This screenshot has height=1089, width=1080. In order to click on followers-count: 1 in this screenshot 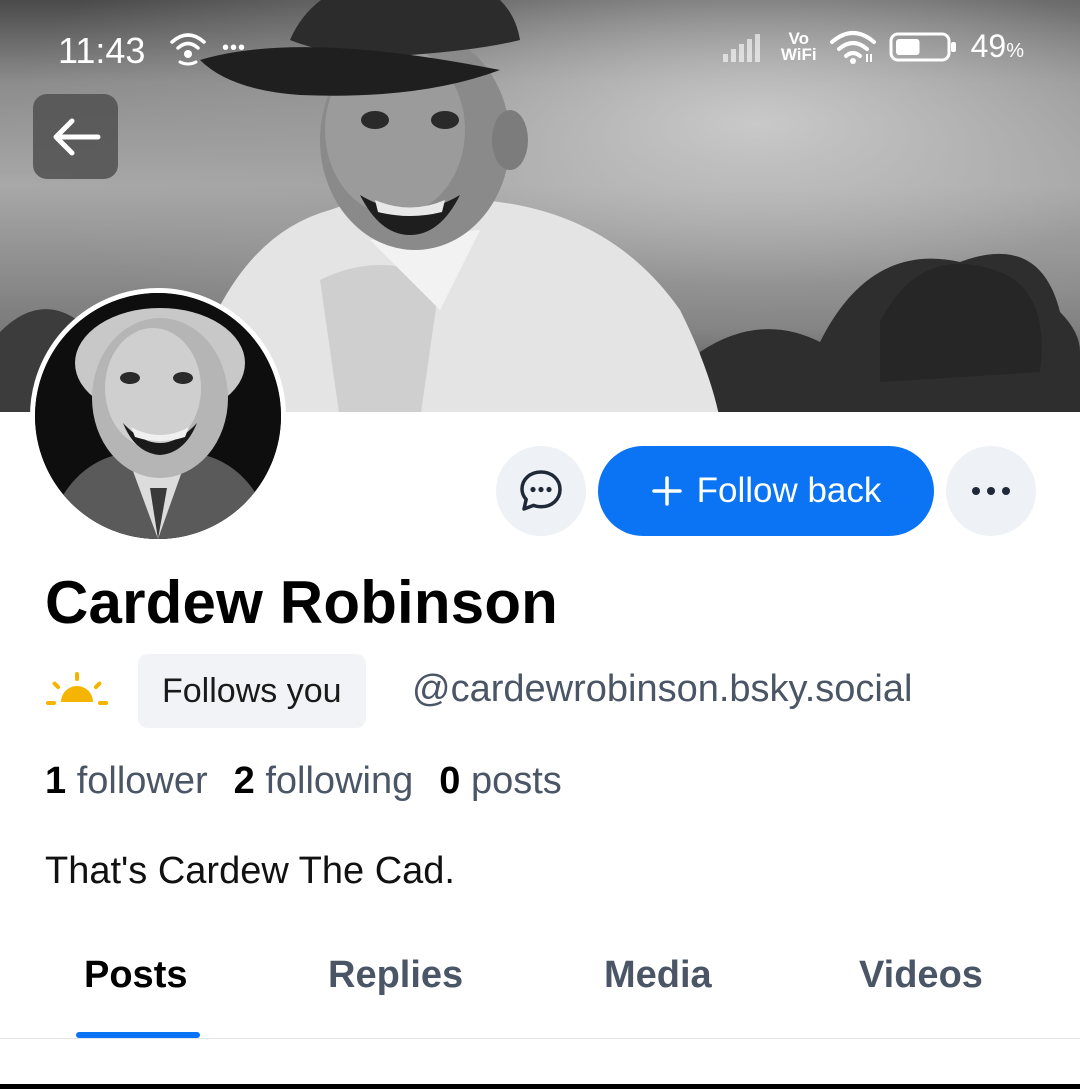, I will do `click(56, 781)`.